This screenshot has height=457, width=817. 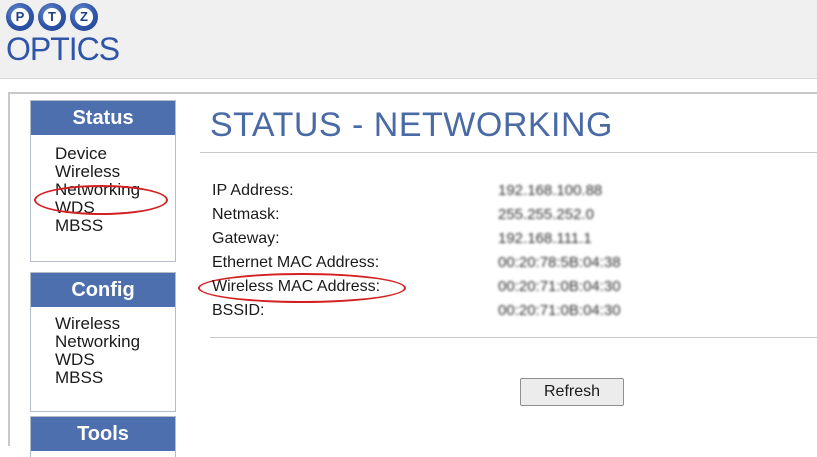 What do you see at coordinates (20, 17) in the screenshot?
I see `logo-p-icon: P` at bounding box center [20, 17].